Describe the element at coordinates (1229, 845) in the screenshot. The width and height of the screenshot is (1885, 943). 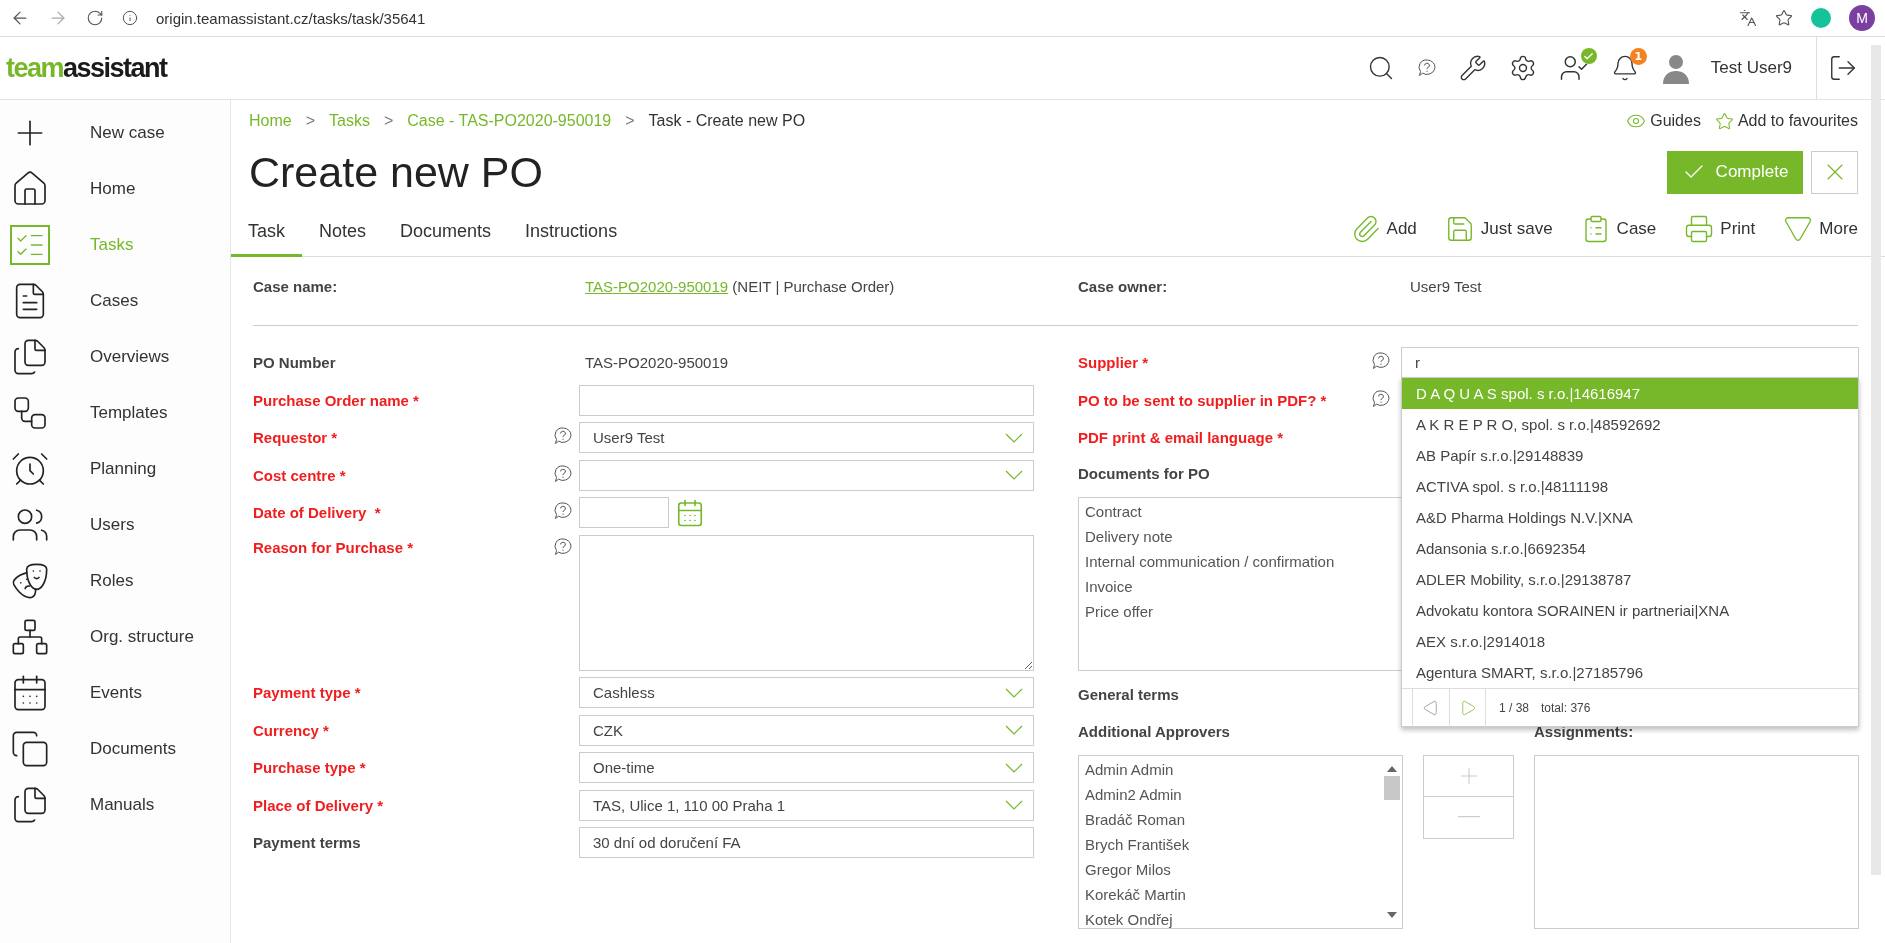
I see `list-item: Brych František` at that location.